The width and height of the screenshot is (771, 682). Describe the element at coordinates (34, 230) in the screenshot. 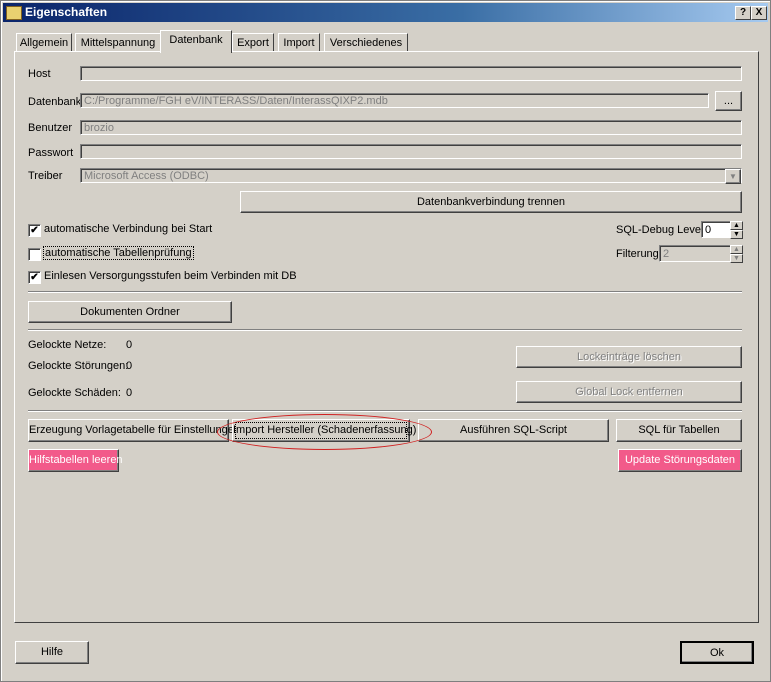

I see `auto-connect-checkbox: ✔` at that location.